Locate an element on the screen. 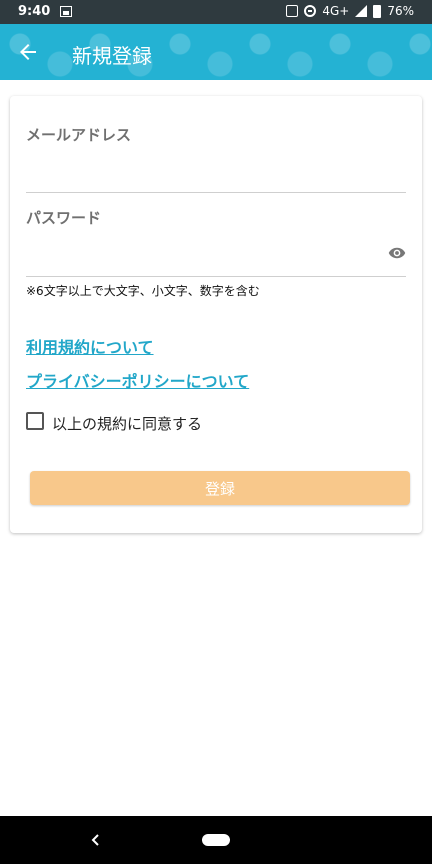 The width and height of the screenshot is (432, 864). status-right: 4G+ 76% is located at coordinates (350, 11).